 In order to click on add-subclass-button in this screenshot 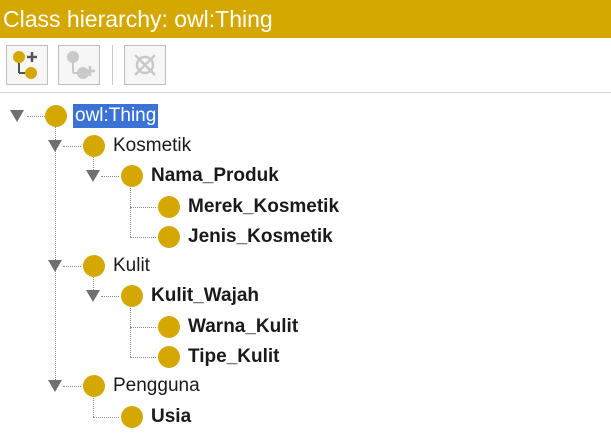, I will do `click(27, 65)`.